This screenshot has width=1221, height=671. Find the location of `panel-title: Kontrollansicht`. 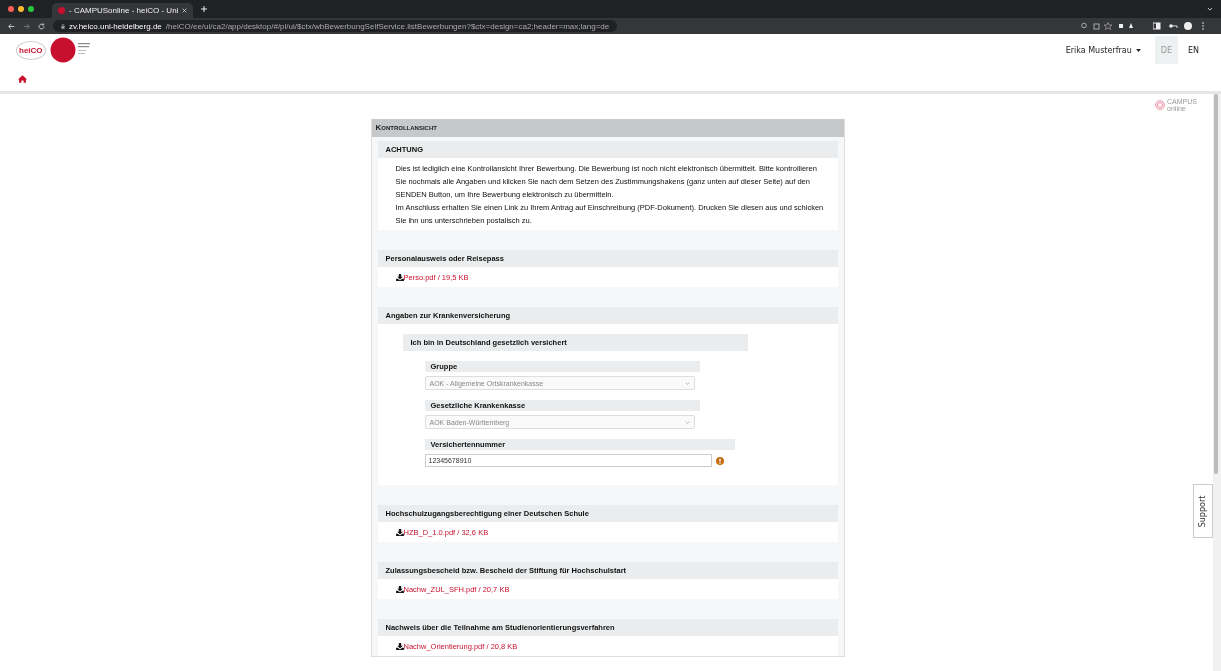

panel-title: Kontrollansicht is located at coordinates (607, 128).